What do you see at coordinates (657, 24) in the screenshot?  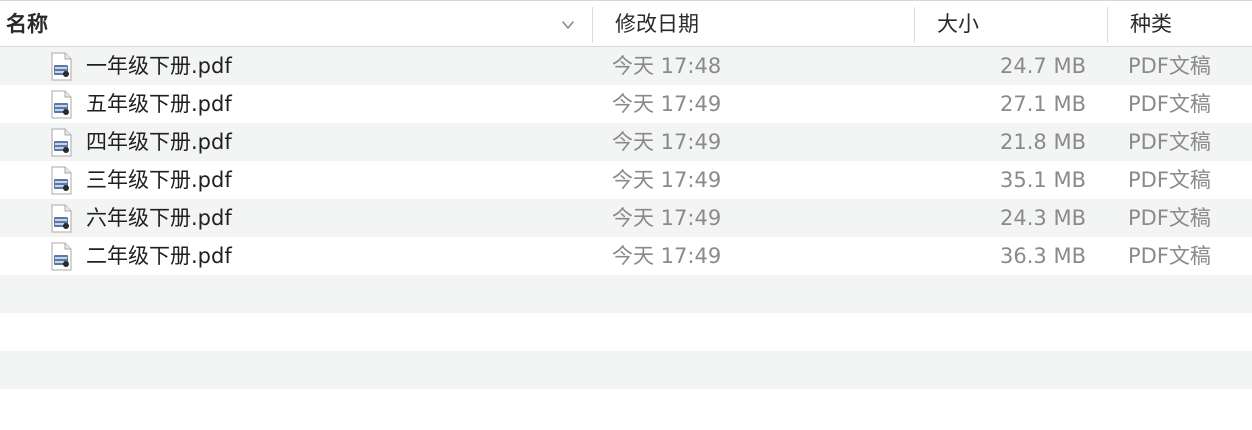 I see `column-header-date-label: 修改日期` at bounding box center [657, 24].